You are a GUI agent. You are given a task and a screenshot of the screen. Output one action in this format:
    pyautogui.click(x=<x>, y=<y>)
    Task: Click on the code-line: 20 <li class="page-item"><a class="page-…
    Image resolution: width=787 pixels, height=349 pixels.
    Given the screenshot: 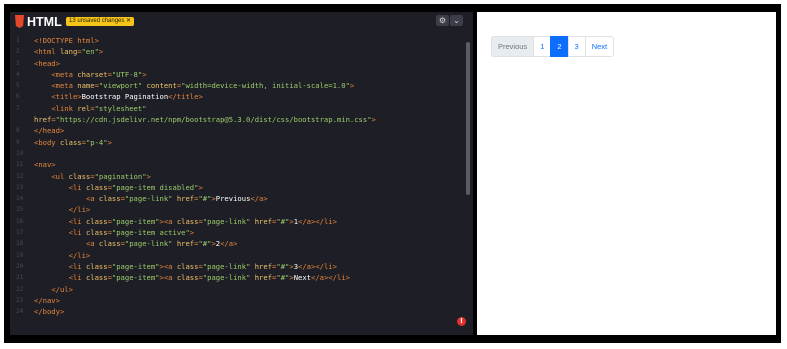 What is the action you would take?
    pyautogui.click(x=237, y=266)
    